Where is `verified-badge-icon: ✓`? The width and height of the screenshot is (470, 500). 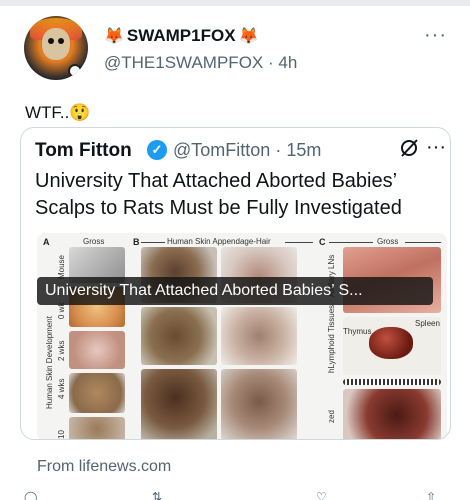
verified-badge-icon: ✓ is located at coordinates (157, 150).